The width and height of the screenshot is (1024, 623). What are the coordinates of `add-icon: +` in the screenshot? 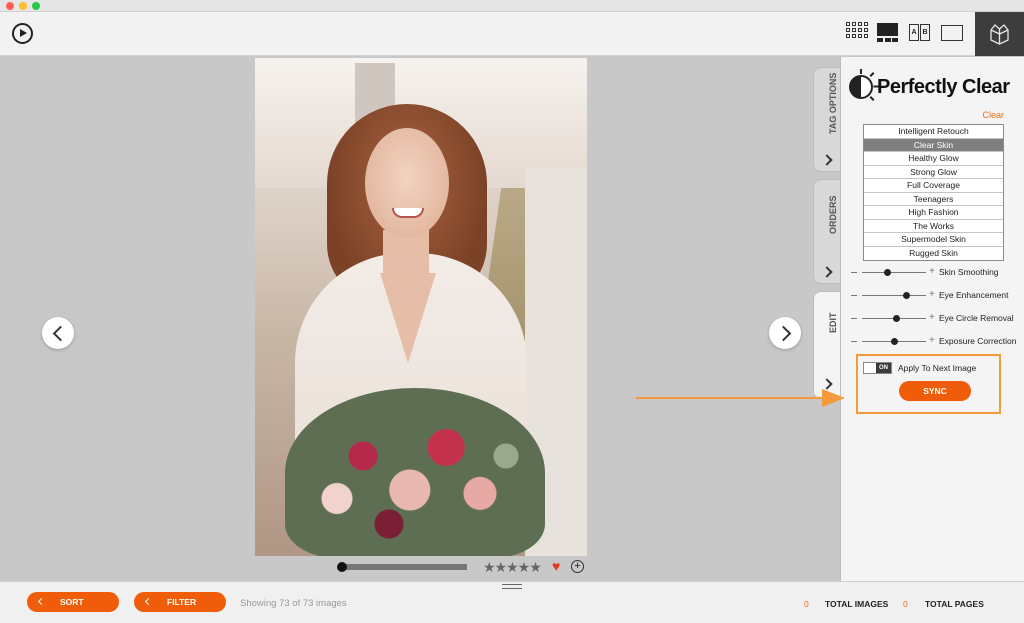 It's located at (577, 566).